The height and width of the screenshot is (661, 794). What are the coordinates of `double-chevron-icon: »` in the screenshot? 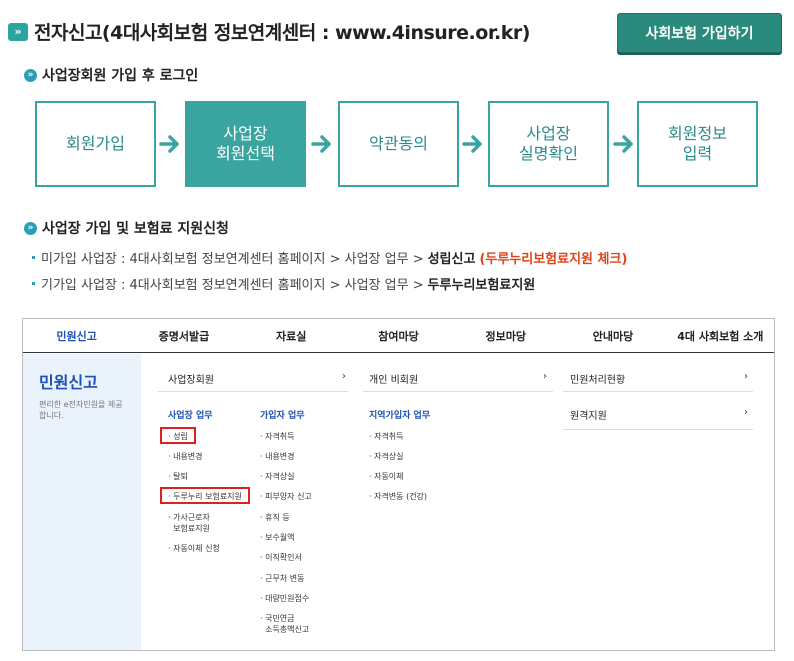 It's located at (18, 31).